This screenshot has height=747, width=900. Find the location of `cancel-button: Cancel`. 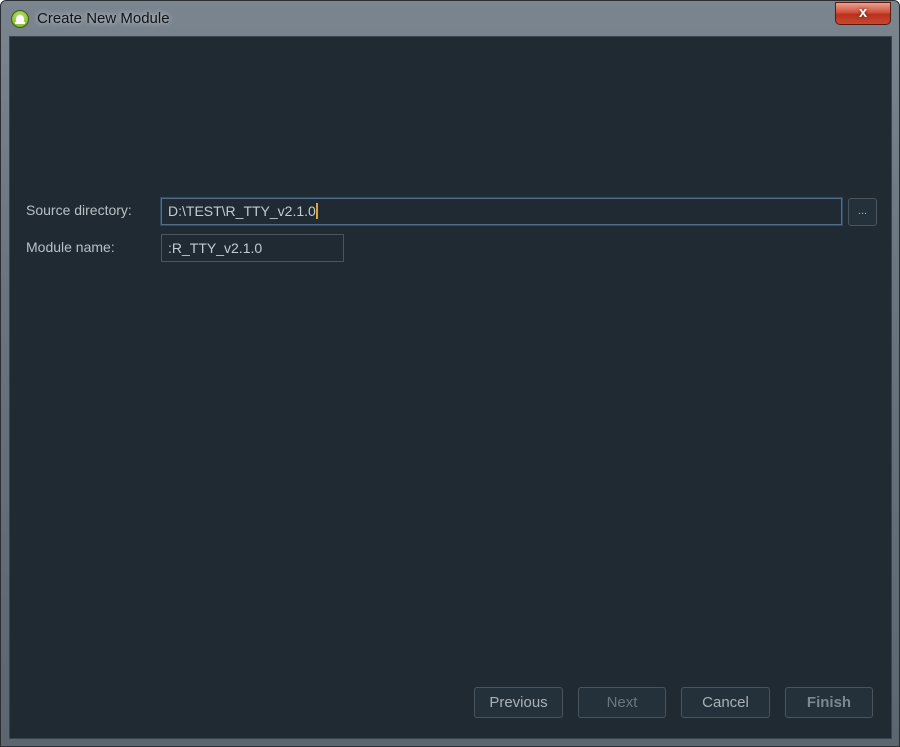

cancel-button: Cancel is located at coordinates (725, 702).